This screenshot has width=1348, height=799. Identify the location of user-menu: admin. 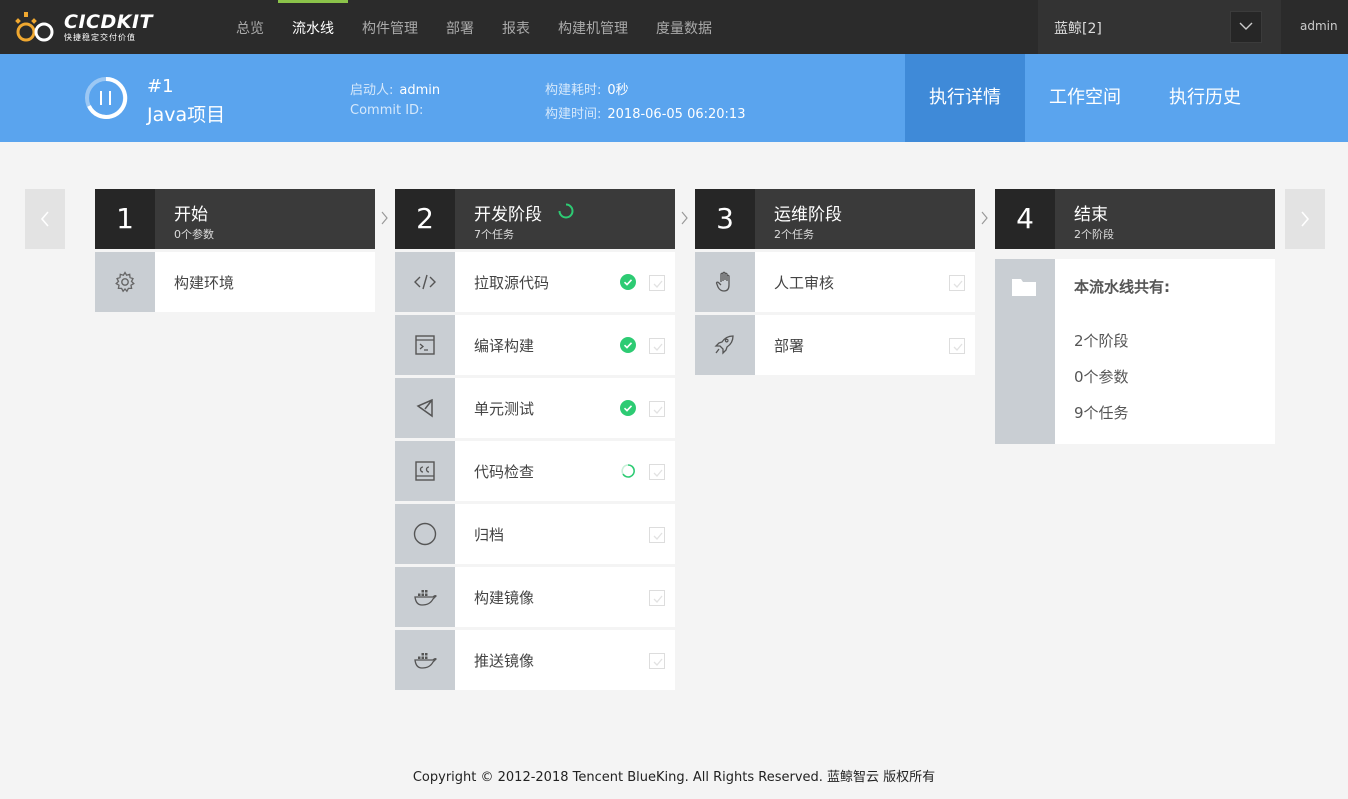
(1319, 26).